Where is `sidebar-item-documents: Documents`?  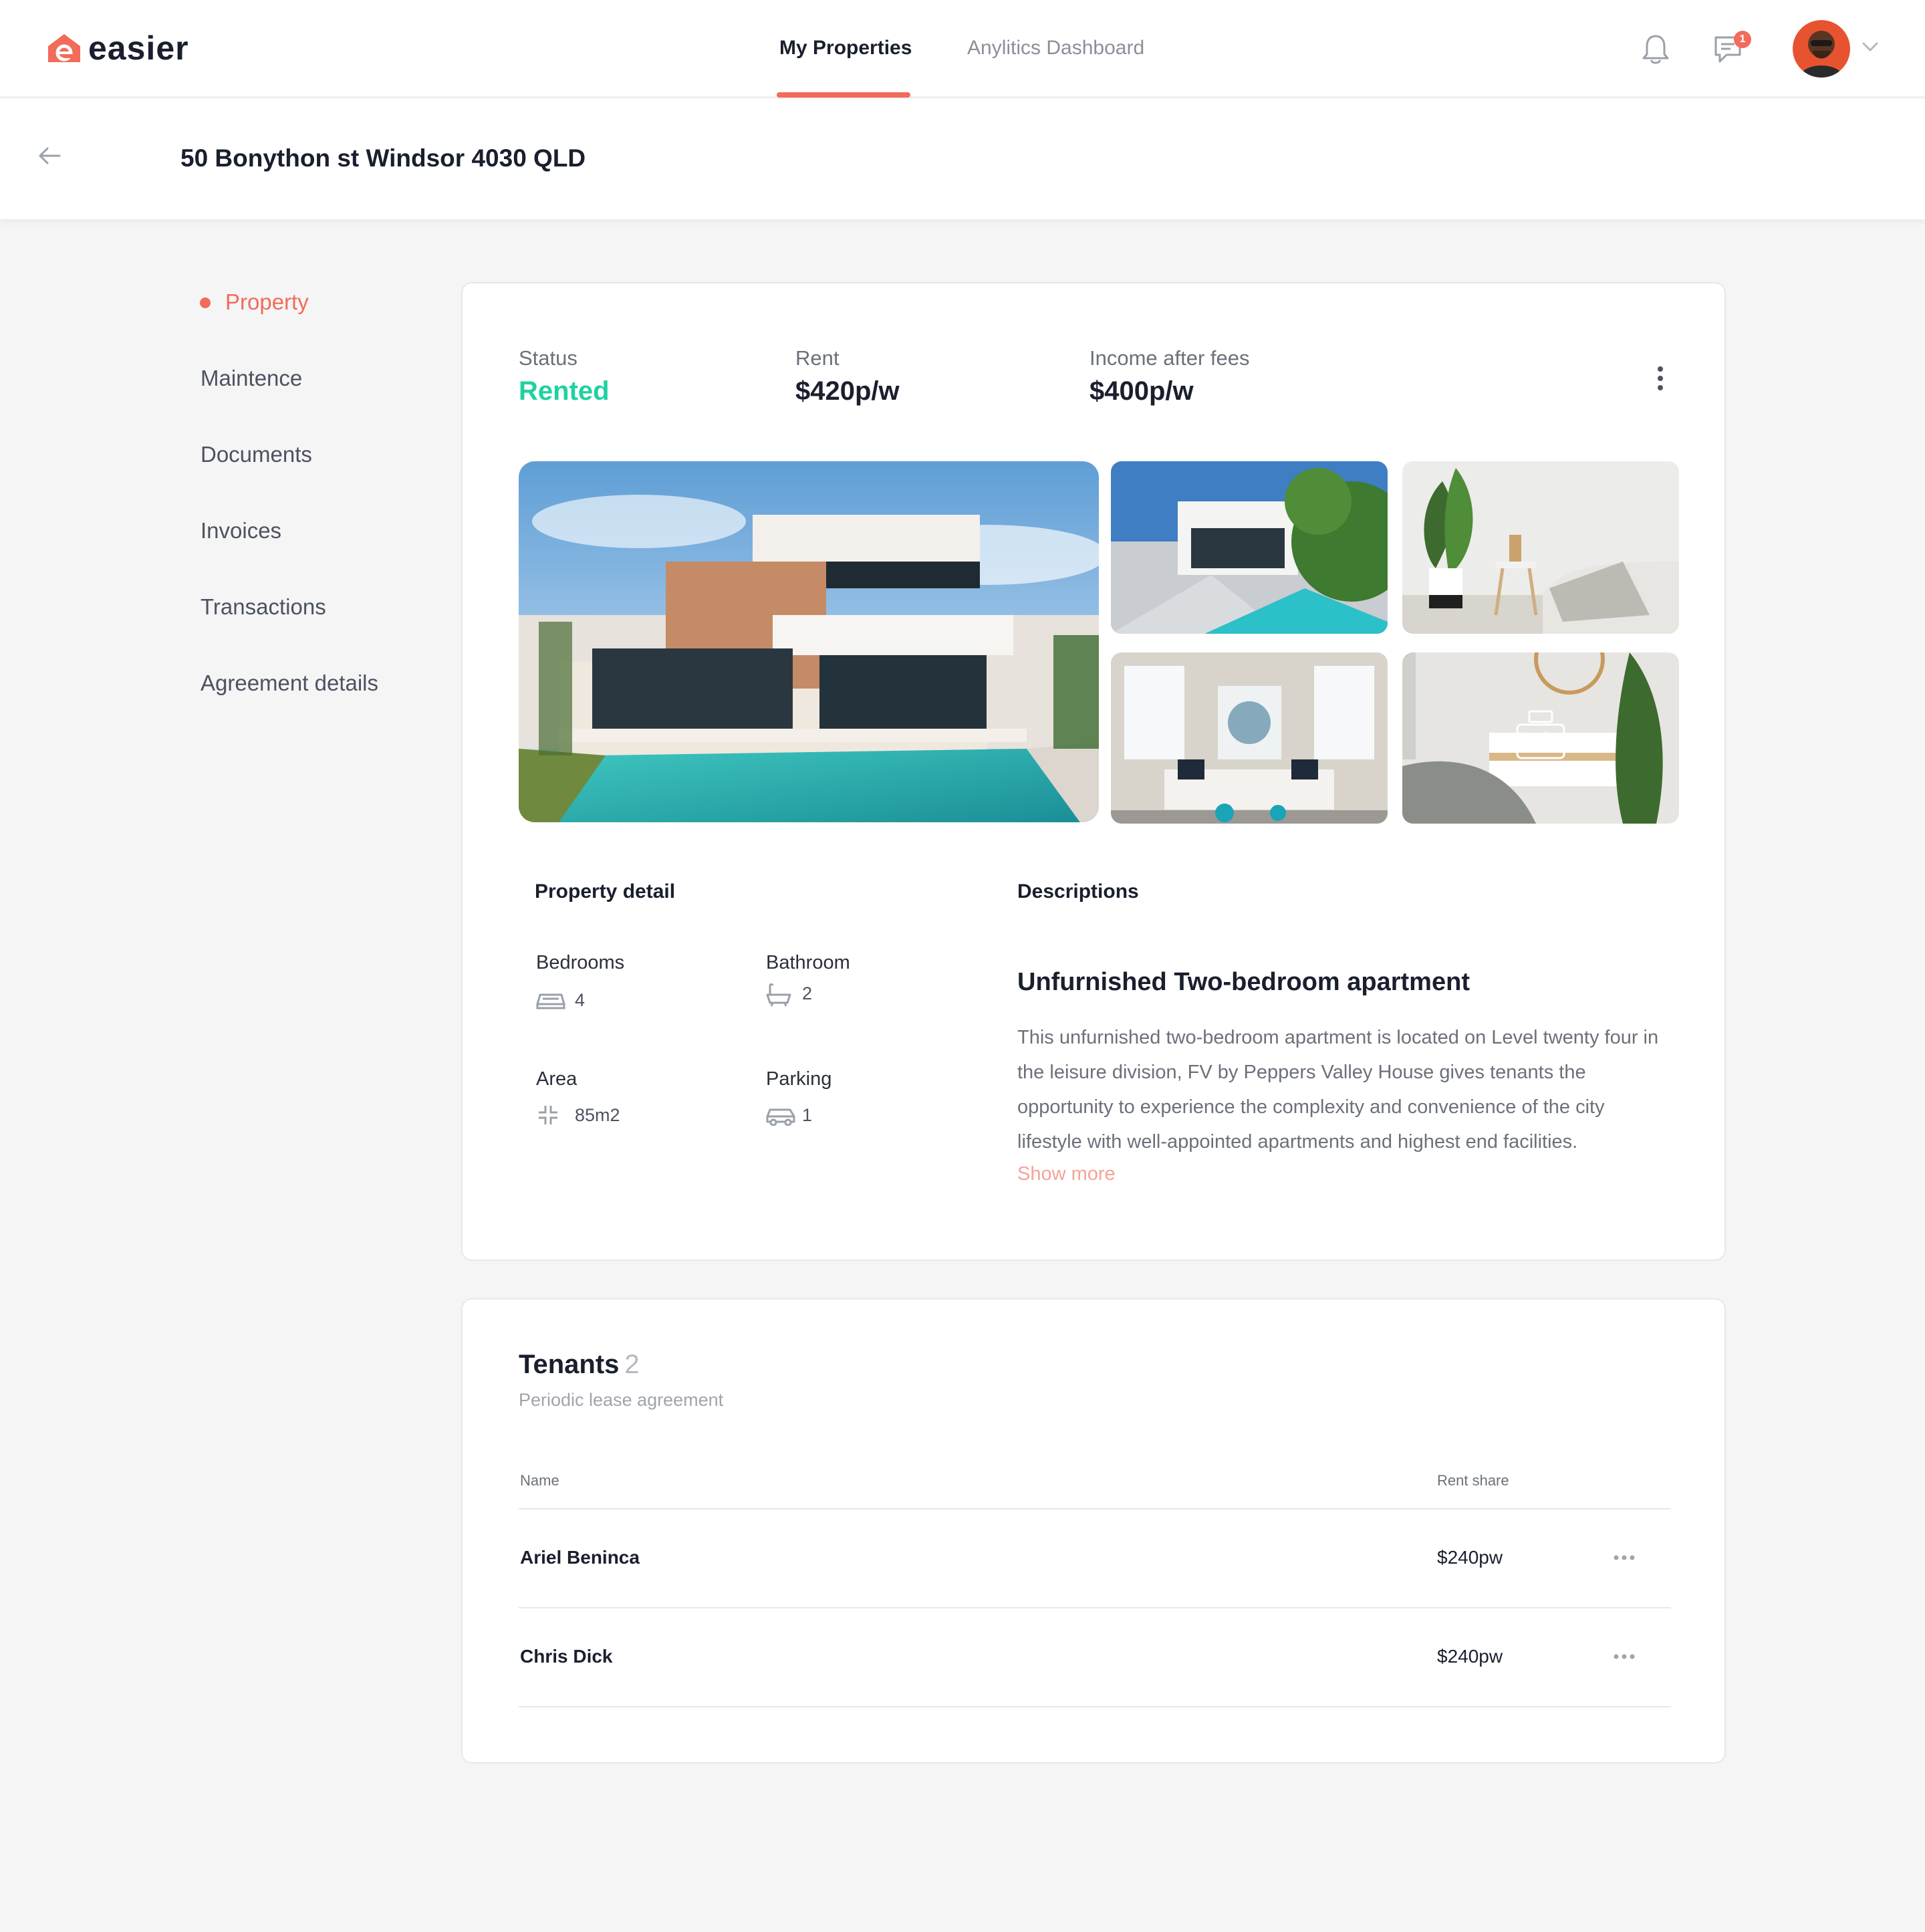
sidebar-item-documents: Documents is located at coordinates (256, 455).